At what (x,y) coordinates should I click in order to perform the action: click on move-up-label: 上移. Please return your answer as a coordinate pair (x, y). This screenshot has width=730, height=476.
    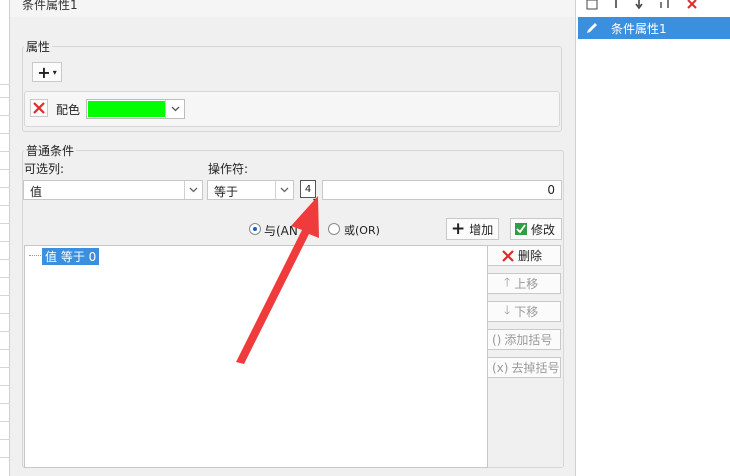
    Looking at the image, I should click on (526, 284).